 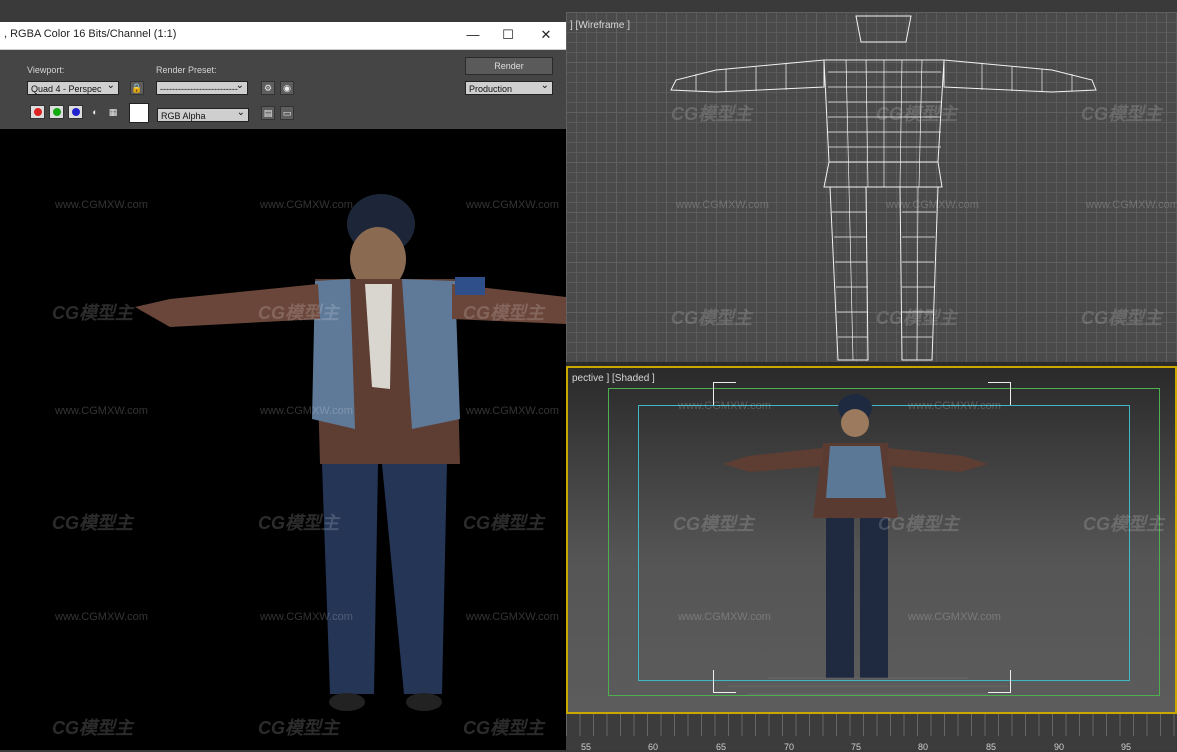 I want to click on timeline-ticks, so click(x=871, y=725).